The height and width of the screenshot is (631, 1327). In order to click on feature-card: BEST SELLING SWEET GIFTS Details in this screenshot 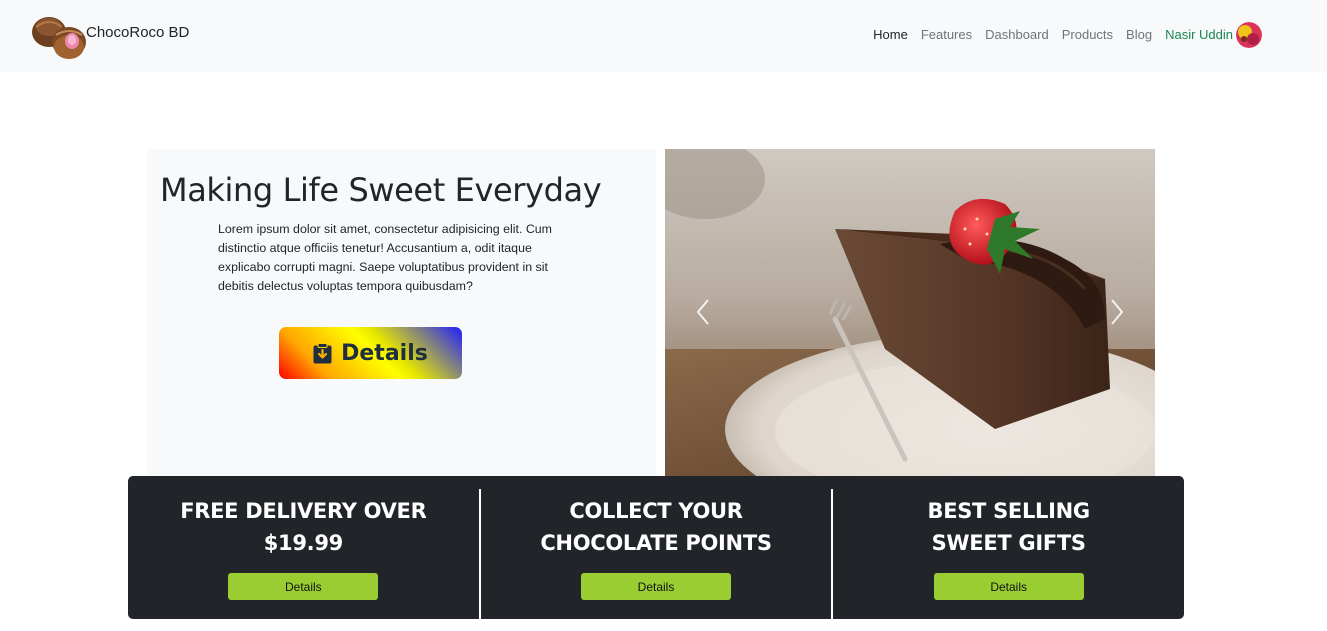, I will do `click(1007, 554)`.